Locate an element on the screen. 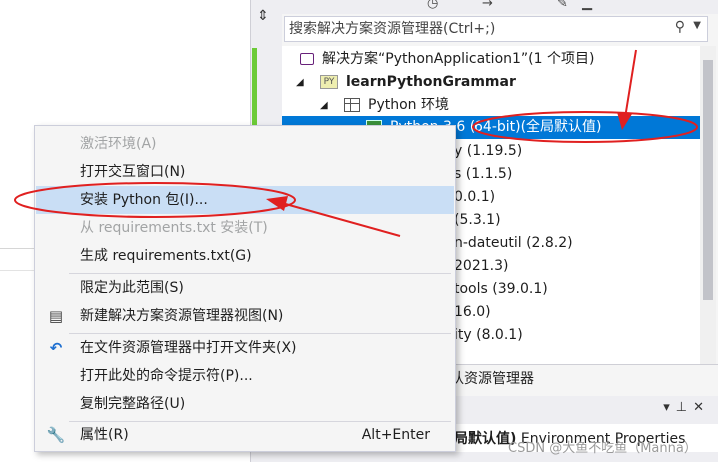  window-controls: ▾⊥✕ is located at coordinates (686, 407).